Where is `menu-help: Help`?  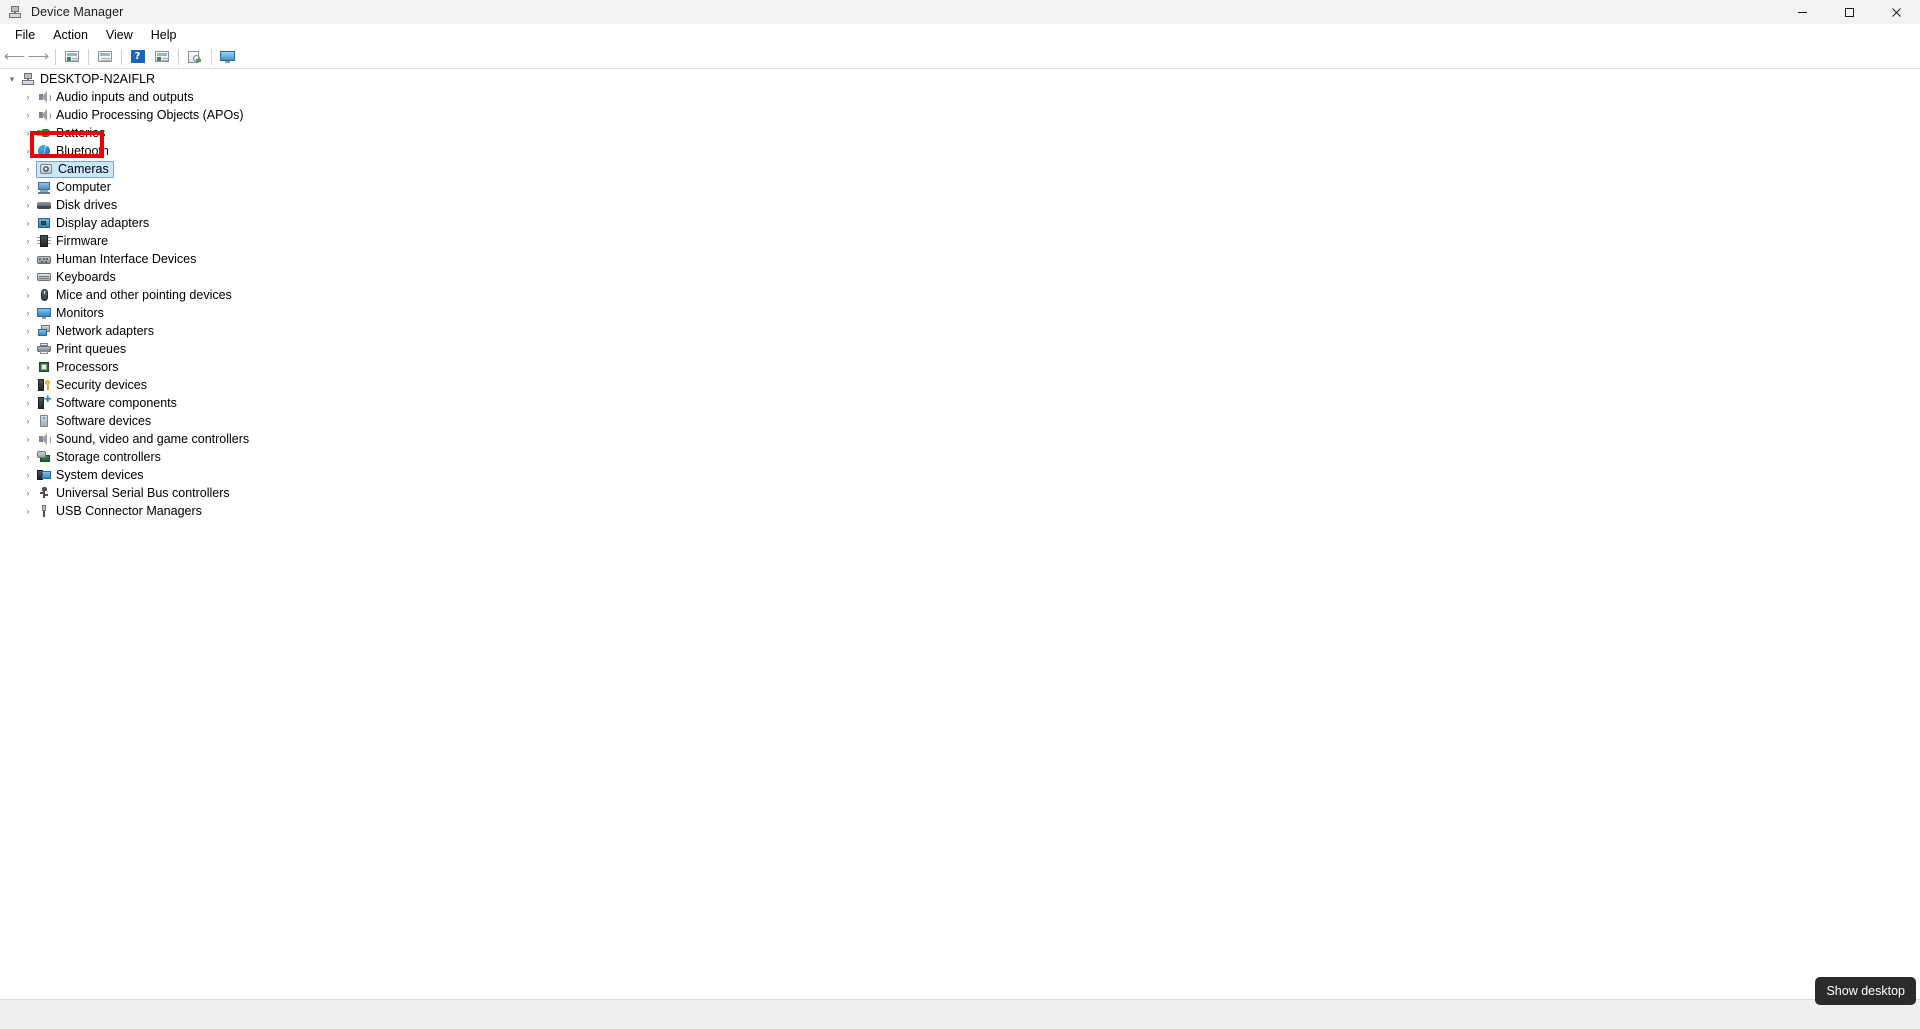 menu-help: Help is located at coordinates (164, 35).